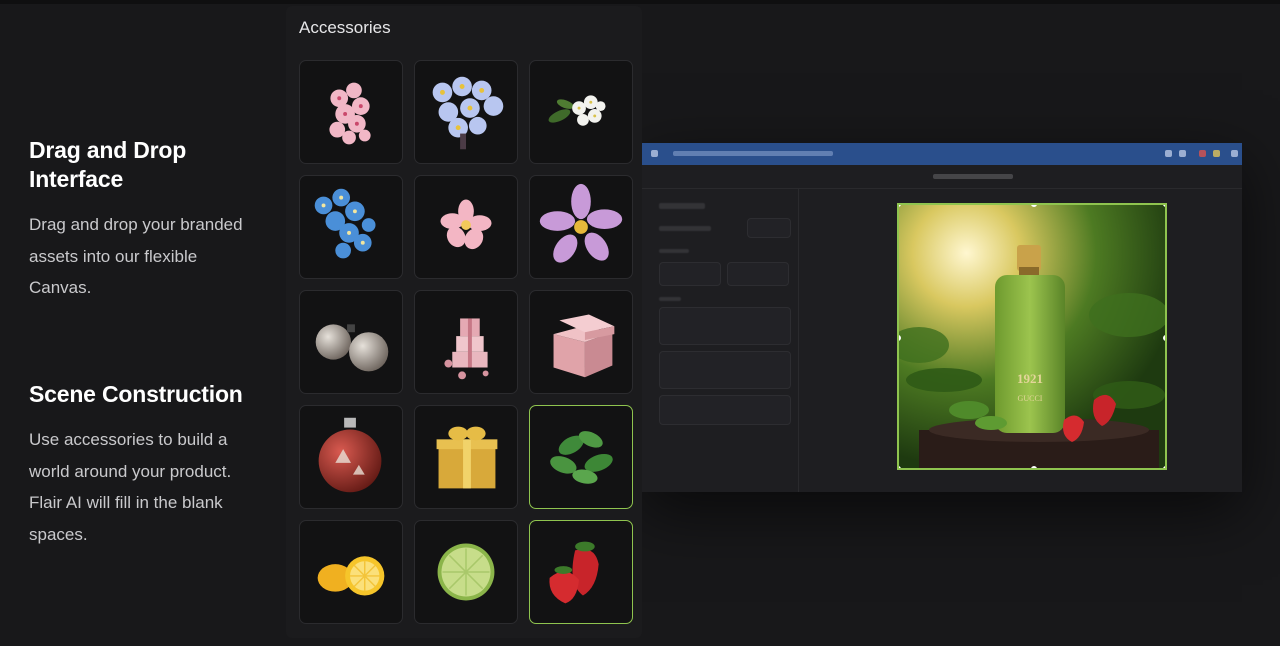 Image resolution: width=1280 pixels, height=646 pixels. Describe the element at coordinates (581, 457) in the screenshot. I see `accessory-mint-leaves` at that location.